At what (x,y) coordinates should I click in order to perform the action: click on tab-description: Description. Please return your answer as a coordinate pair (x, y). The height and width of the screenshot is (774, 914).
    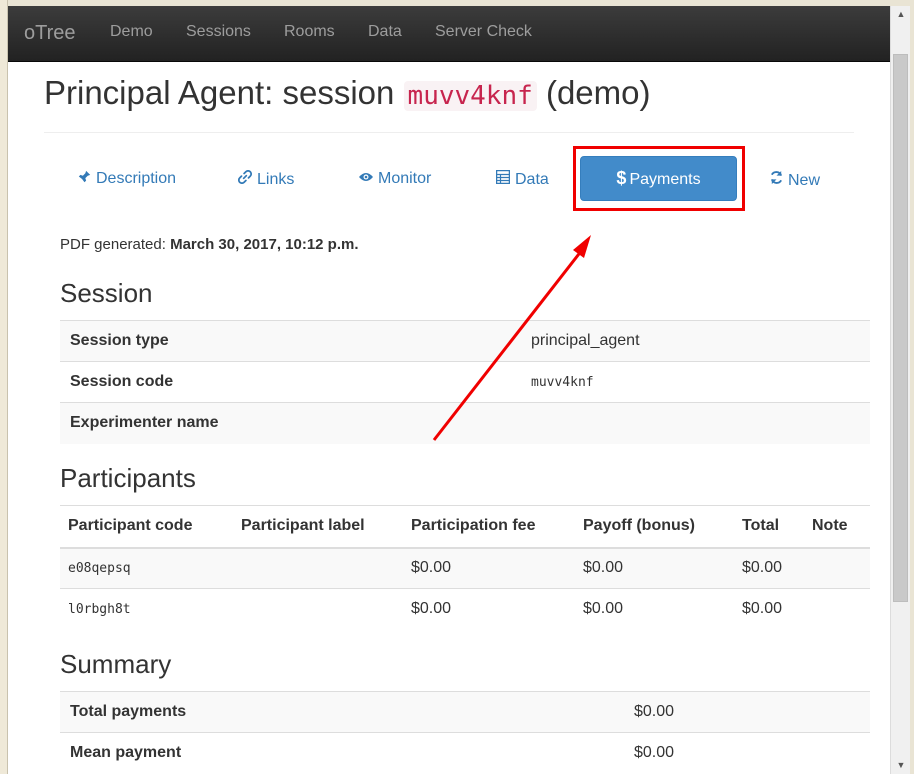
    Looking at the image, I should click on (126, 179).